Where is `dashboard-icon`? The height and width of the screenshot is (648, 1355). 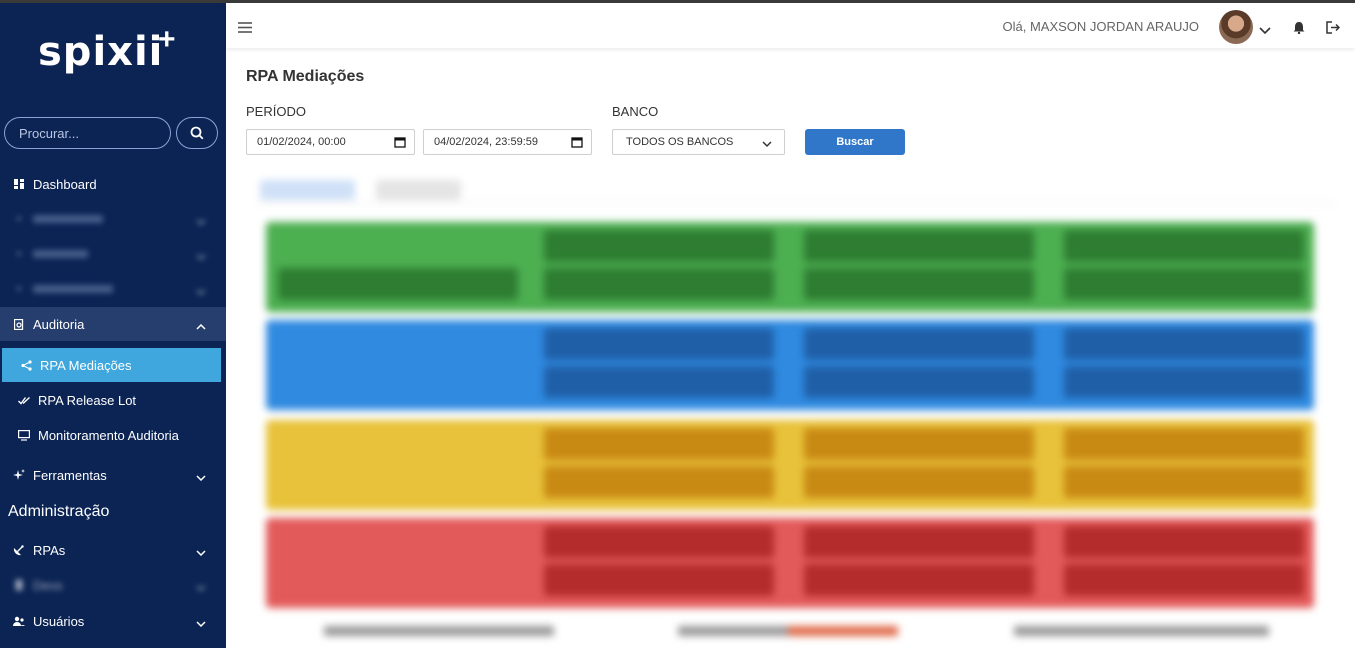 dashboard-icon is located at coordinates (19, 184).